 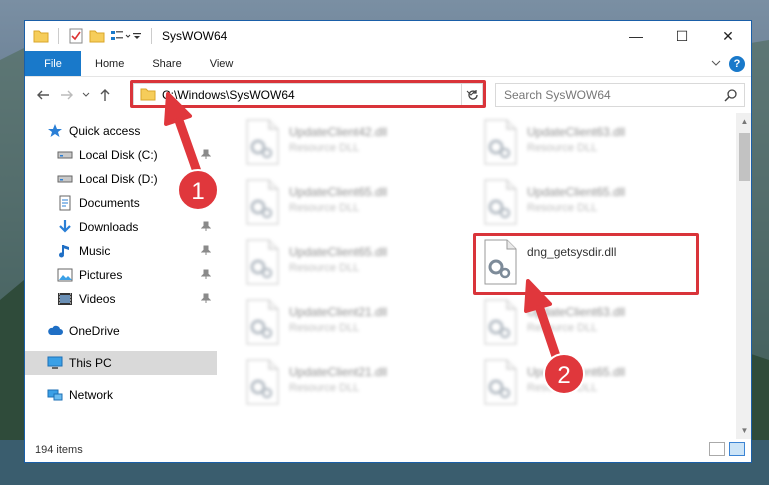 I want to click on status-bar: 194 items, so click(x=388, y=449).